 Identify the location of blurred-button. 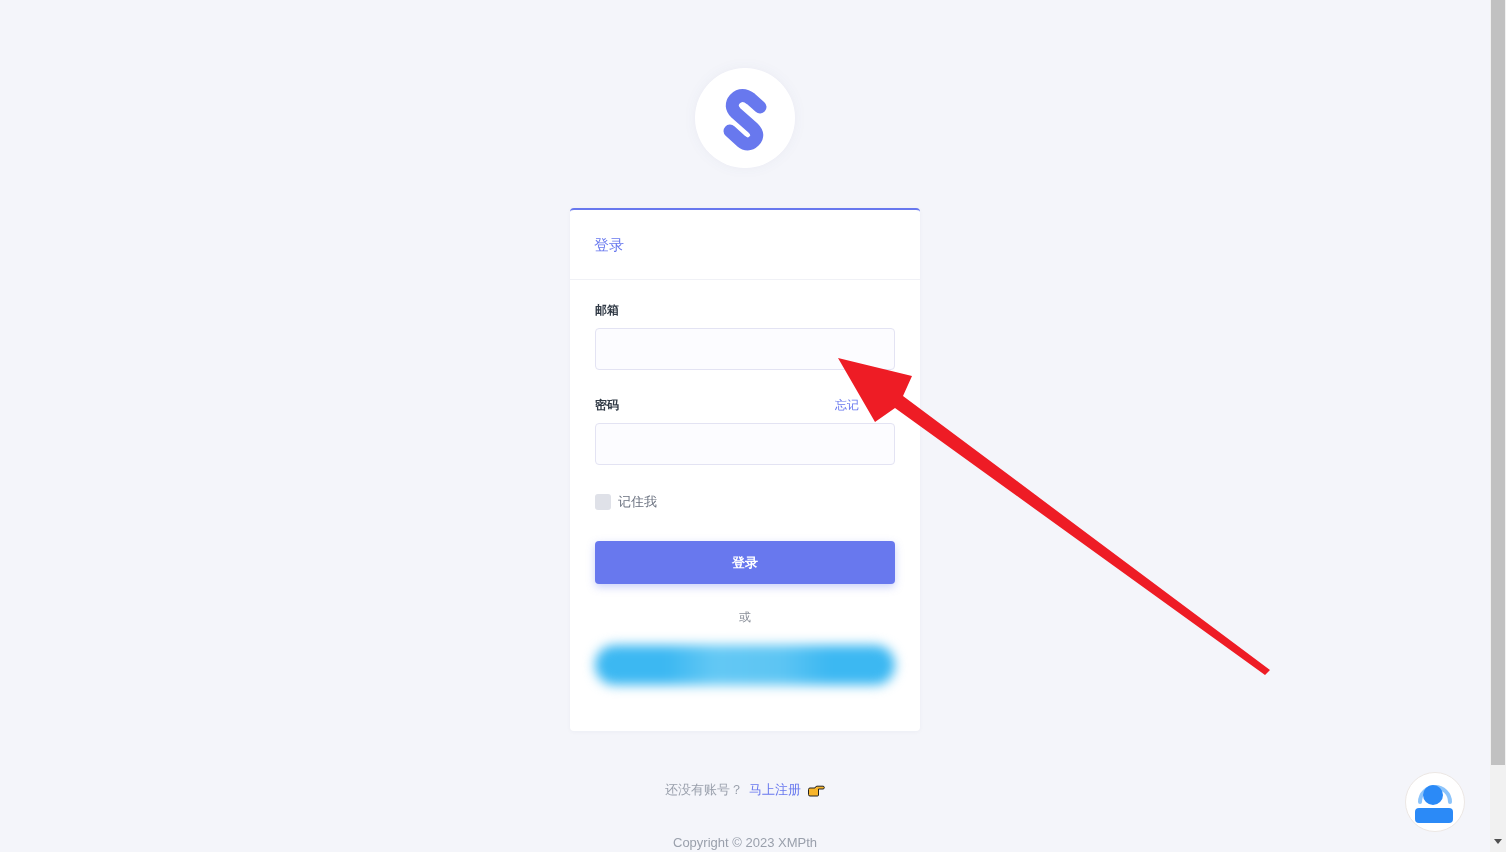
(745, 665).